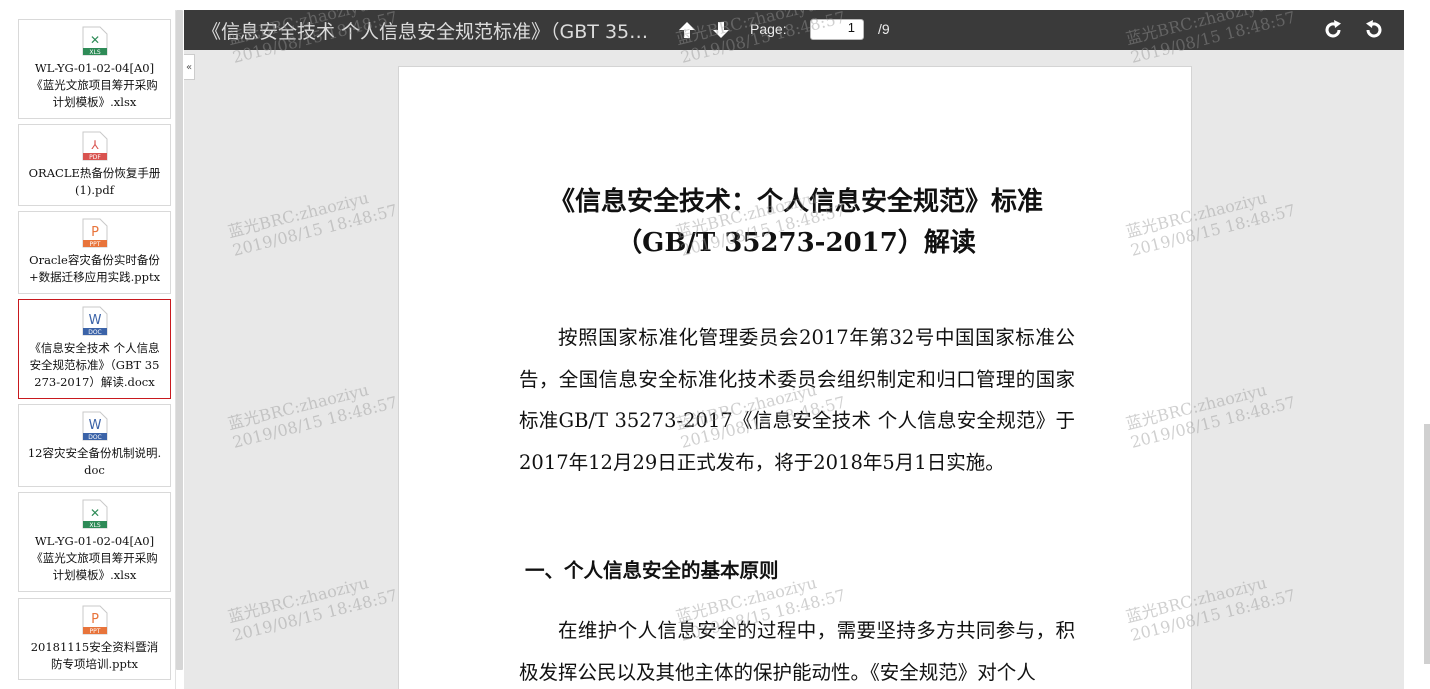 Image resolution: width=1430 pixels, height=689 pixels. I want to click on page-number-input: 1, so click(837, 29).